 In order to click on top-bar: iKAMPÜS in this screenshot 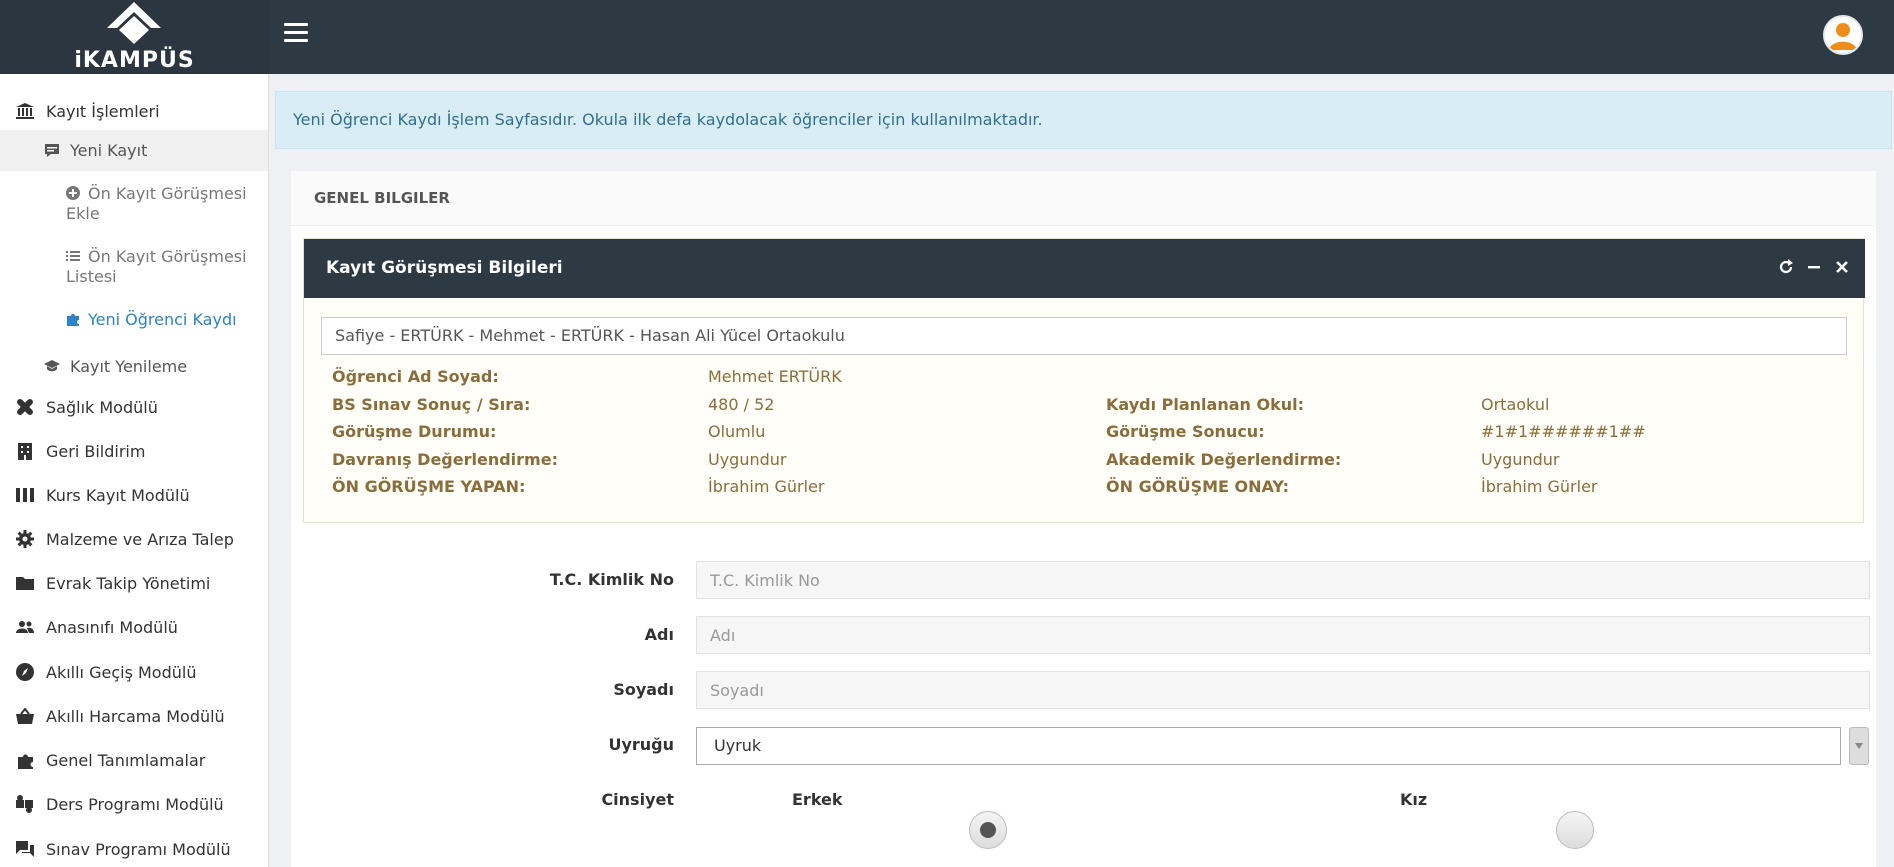, I will do `click(947, 37)`.